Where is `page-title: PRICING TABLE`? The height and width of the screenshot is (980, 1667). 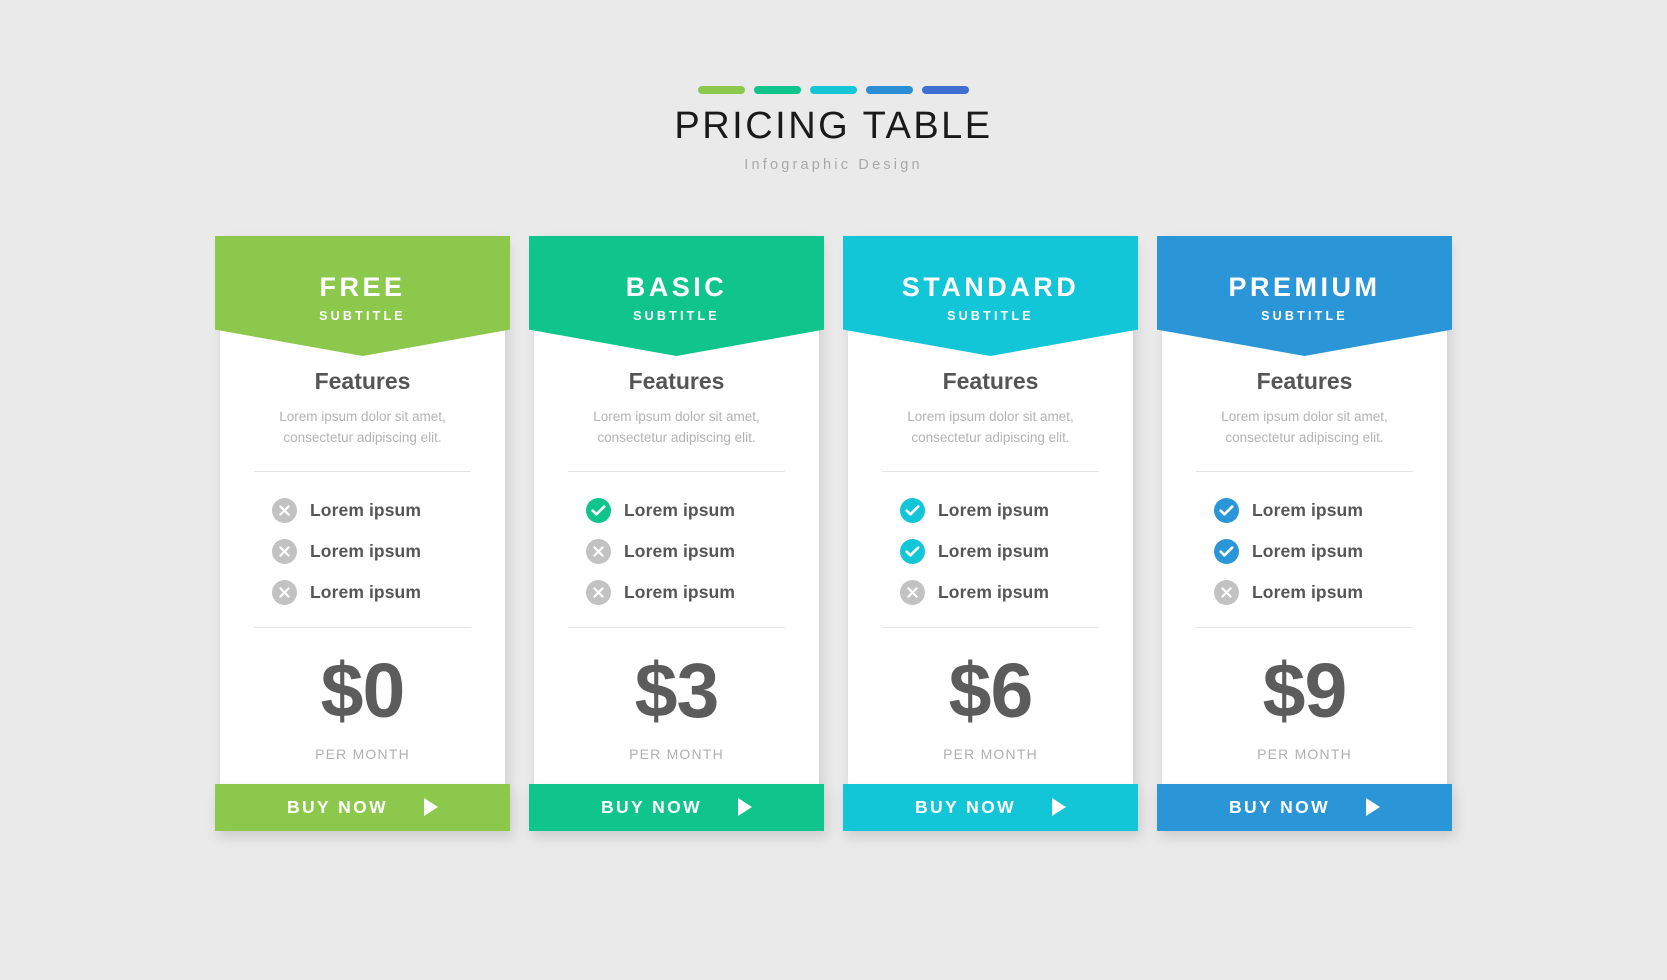
page-title: PRICING TABLE is located at coordinates (833, 126).